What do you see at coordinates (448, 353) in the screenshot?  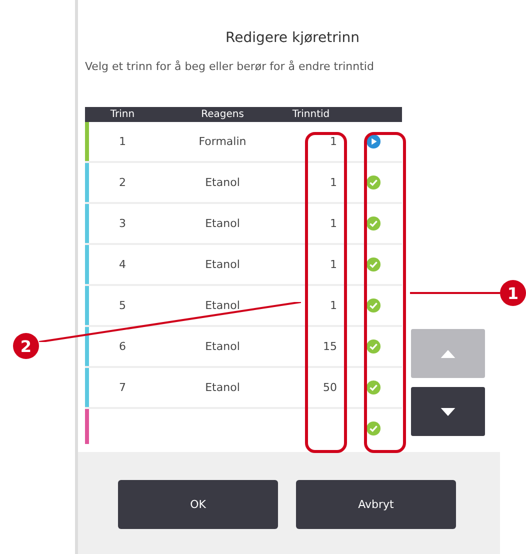 I see `triangle-up-icon` at bounding box center [448, 353].